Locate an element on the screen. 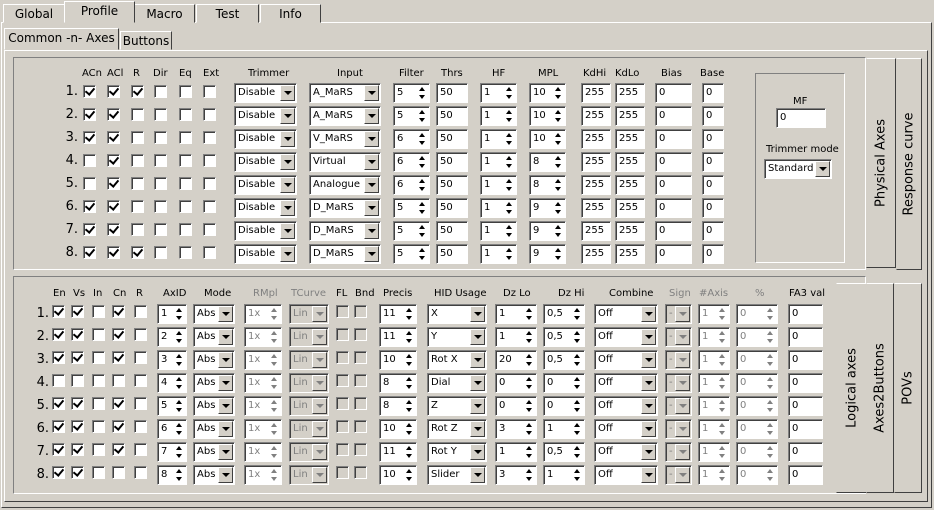  precis-field: 11 is located at coordinates (398, 314).